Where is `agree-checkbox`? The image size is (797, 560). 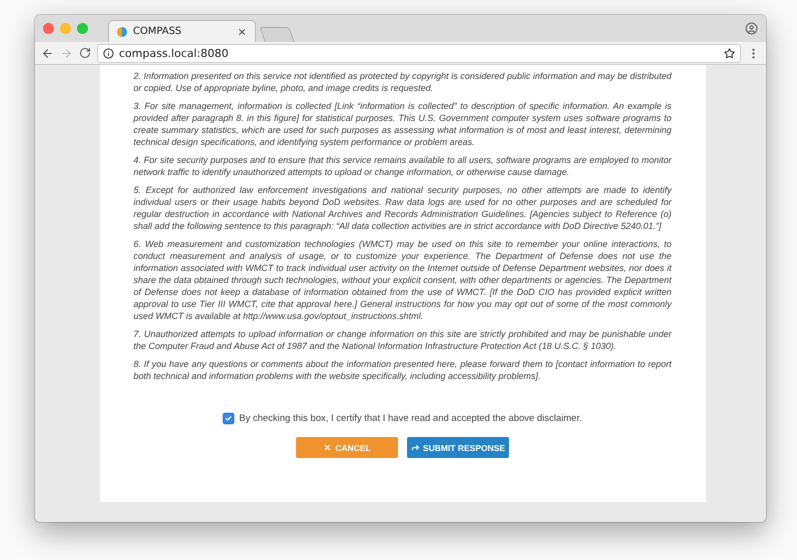
agree-checkbox is located at coordinates (228, 418).